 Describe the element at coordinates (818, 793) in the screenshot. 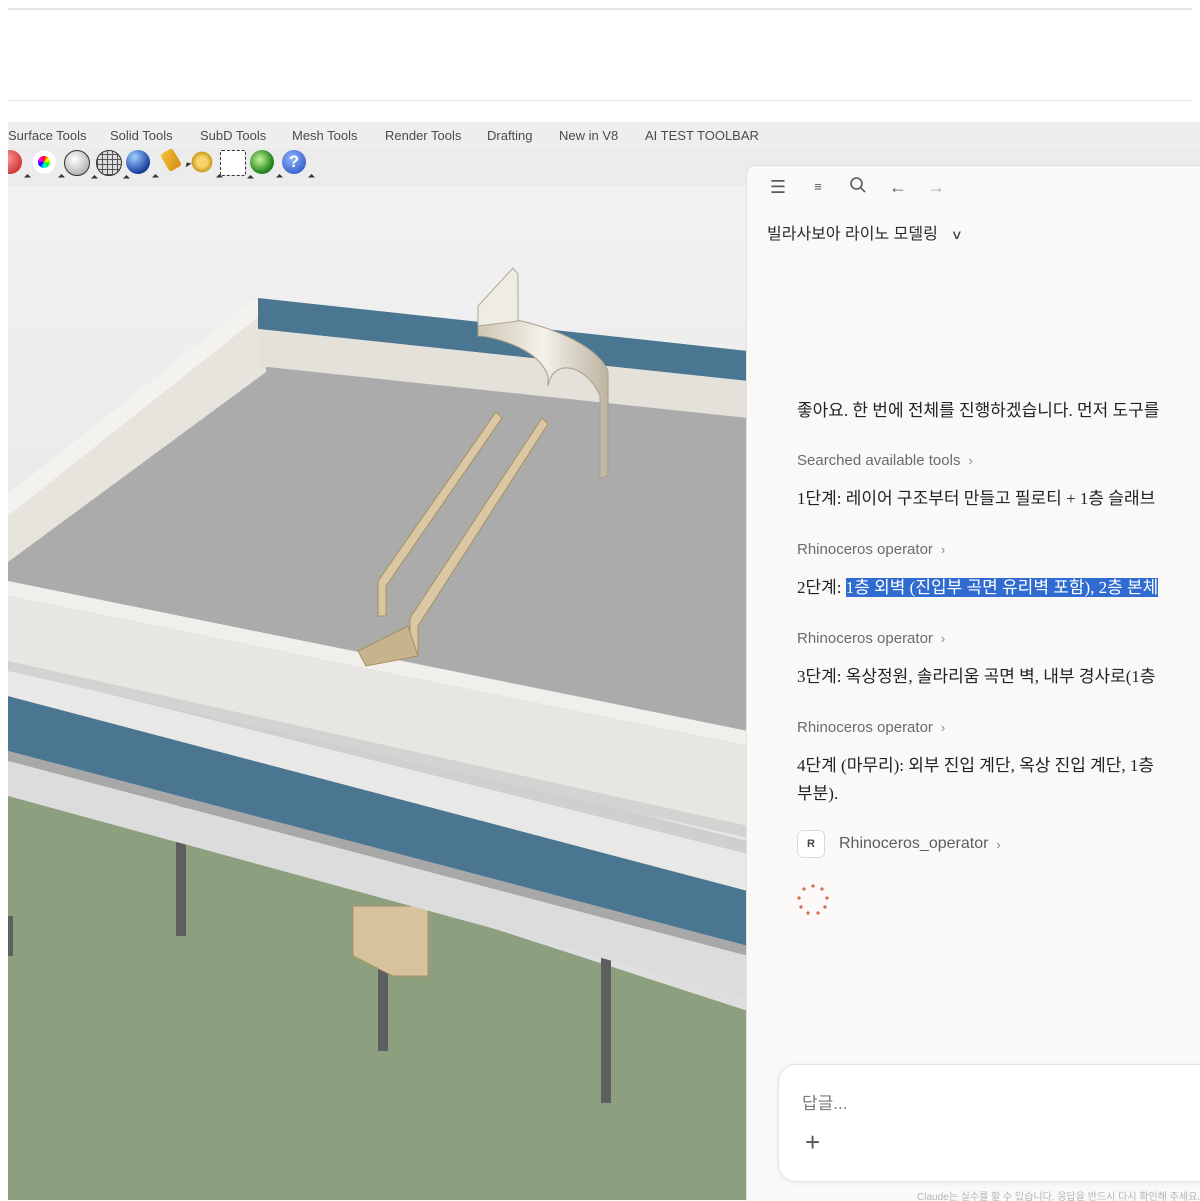

I see `step4-text-line2: 부분).` at that location.